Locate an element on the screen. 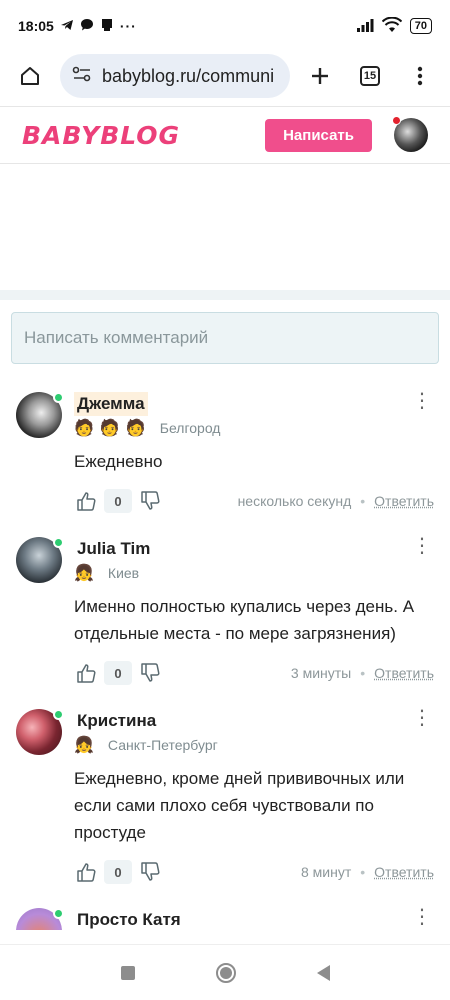 The image size is (450, 1000). kebab-menu-icon is located at coordinates (420, 76).